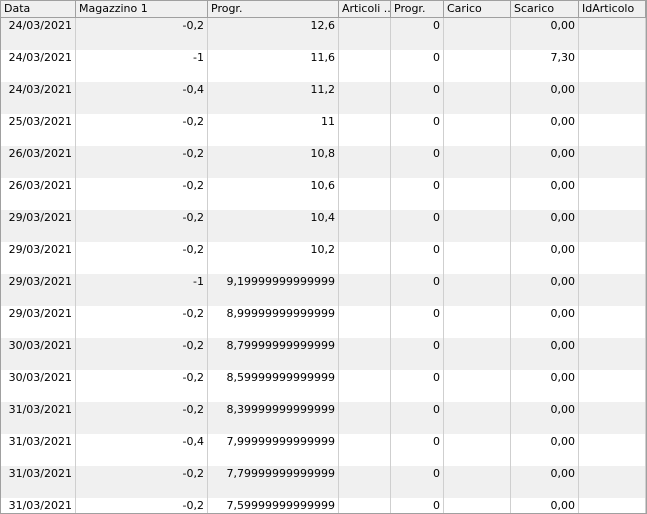  Describe the element at coordinates (273, 66) in the screenshot. I see `cell-progr: 11,6` at that location.